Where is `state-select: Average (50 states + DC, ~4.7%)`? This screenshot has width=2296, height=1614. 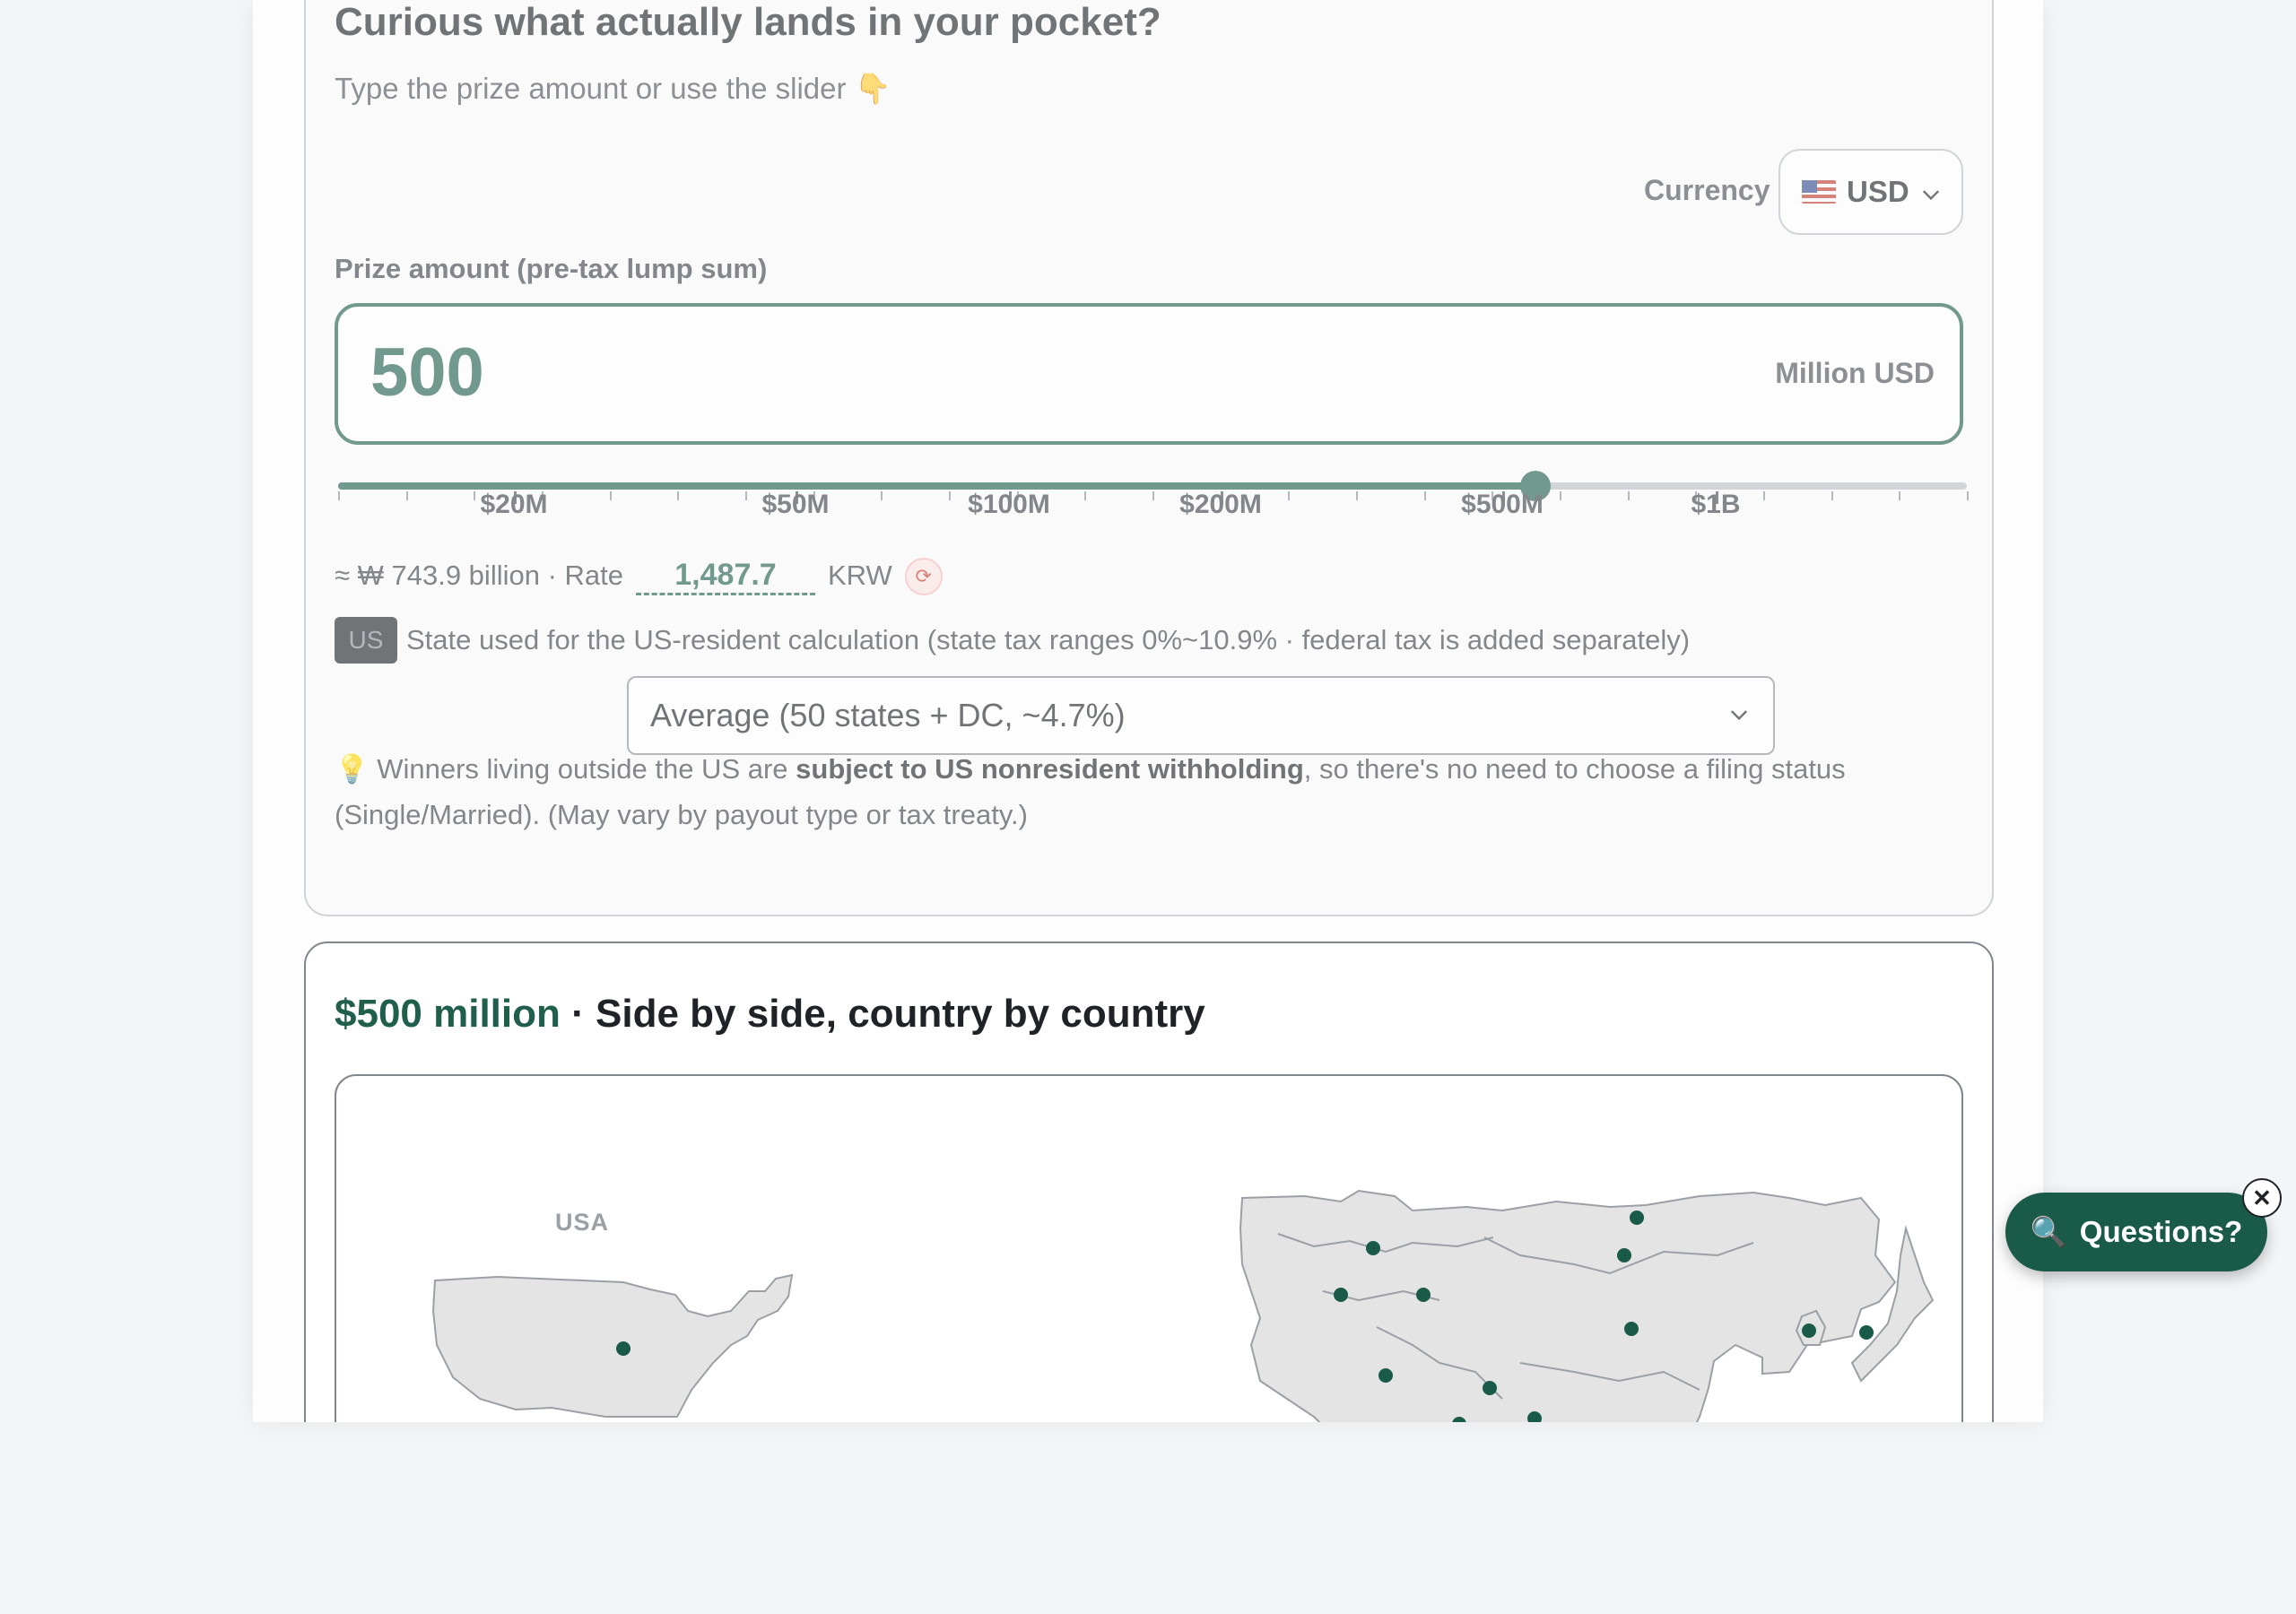 state-select: Average (50 states + DC, ~4.7%) is located at coordinates (1201, 715).